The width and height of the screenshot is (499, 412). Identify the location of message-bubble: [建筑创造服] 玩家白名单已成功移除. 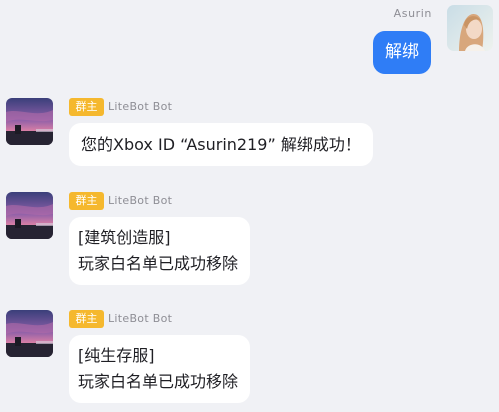
(160, 251).